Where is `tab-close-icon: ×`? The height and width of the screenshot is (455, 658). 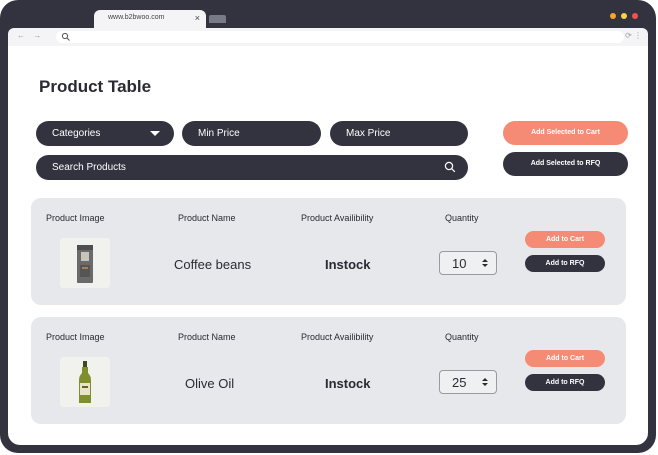 tab-close-icon: × is located at coordinates (197, 18).